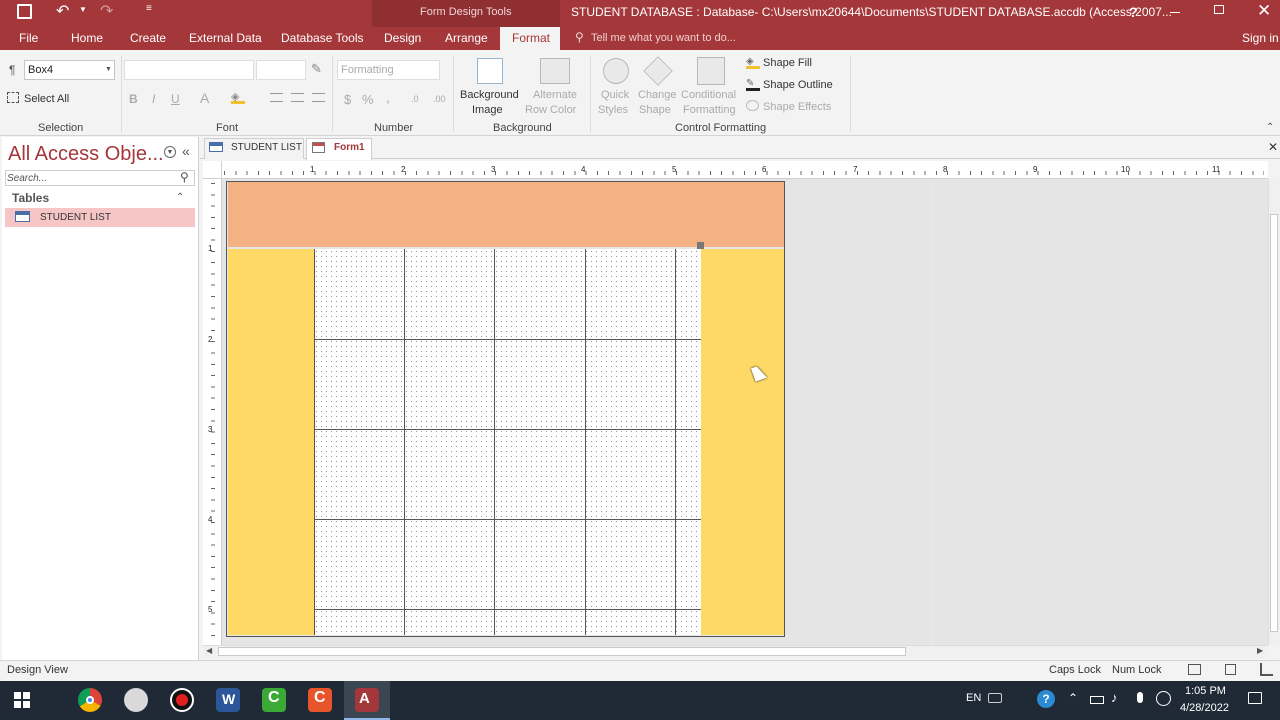 This screenshot has width=1280, height=720. What do you see at coordinates (753, 62) in the screenshot?
I see `shape-fill-icon: ◈` at bounding box center [753, 62].